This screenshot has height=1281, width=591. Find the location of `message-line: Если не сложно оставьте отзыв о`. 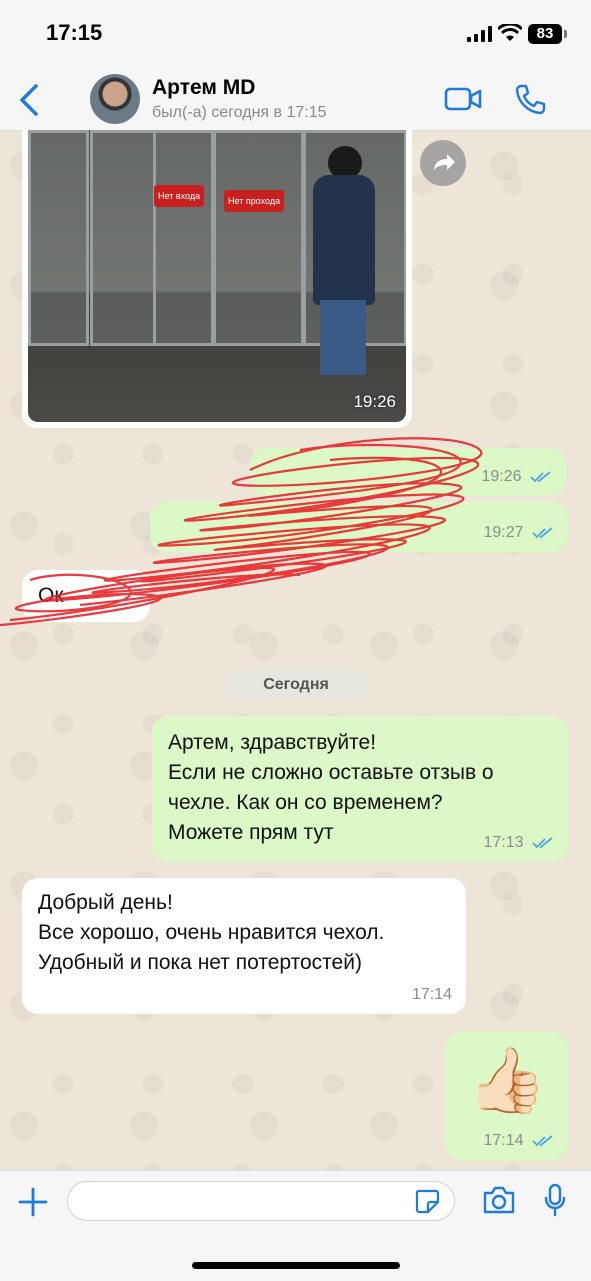

message-line: Если не сложно оставьте отзыв о is located at coordinates (331, 772).